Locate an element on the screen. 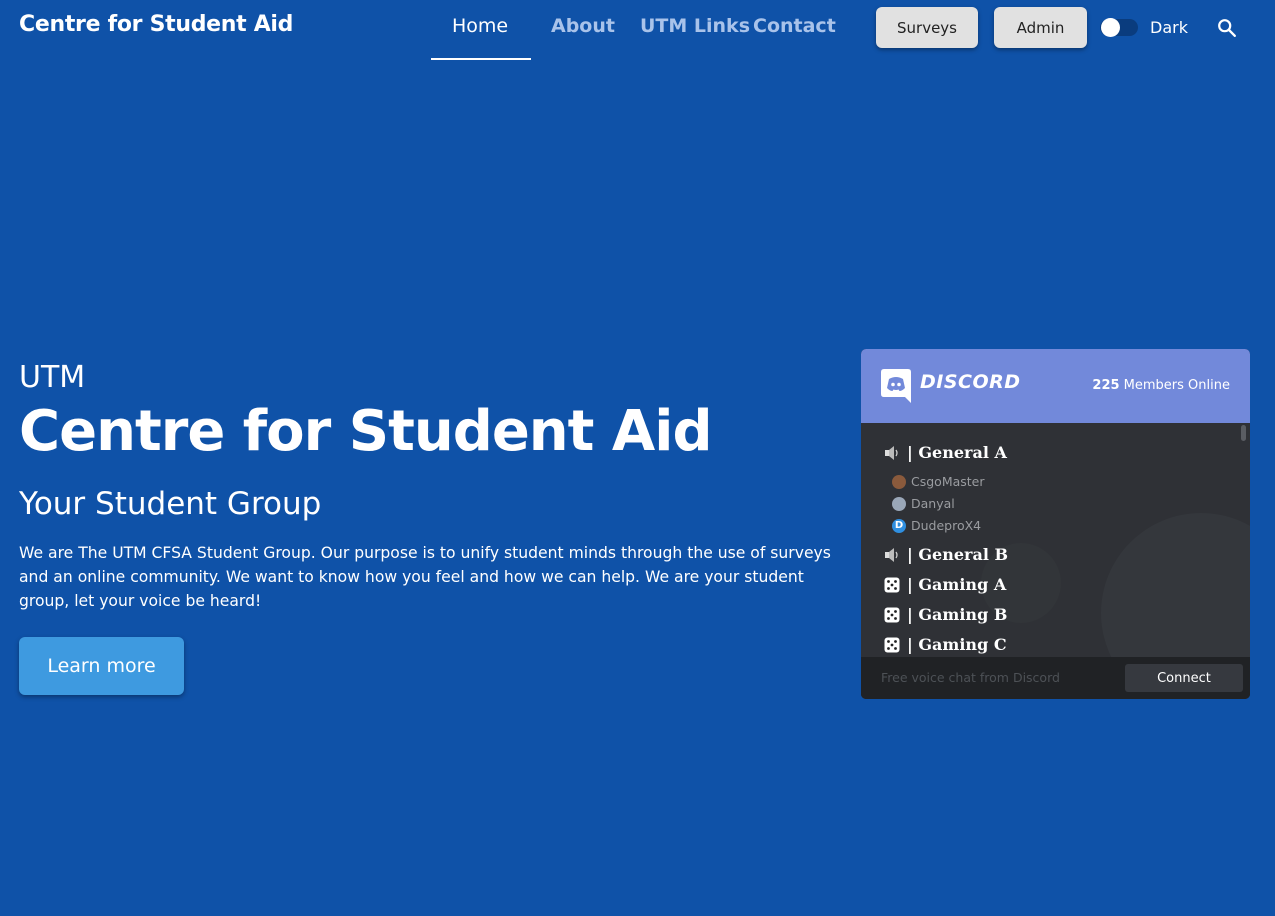  channel-general-a: | General A is located at coordinates (945, 452).